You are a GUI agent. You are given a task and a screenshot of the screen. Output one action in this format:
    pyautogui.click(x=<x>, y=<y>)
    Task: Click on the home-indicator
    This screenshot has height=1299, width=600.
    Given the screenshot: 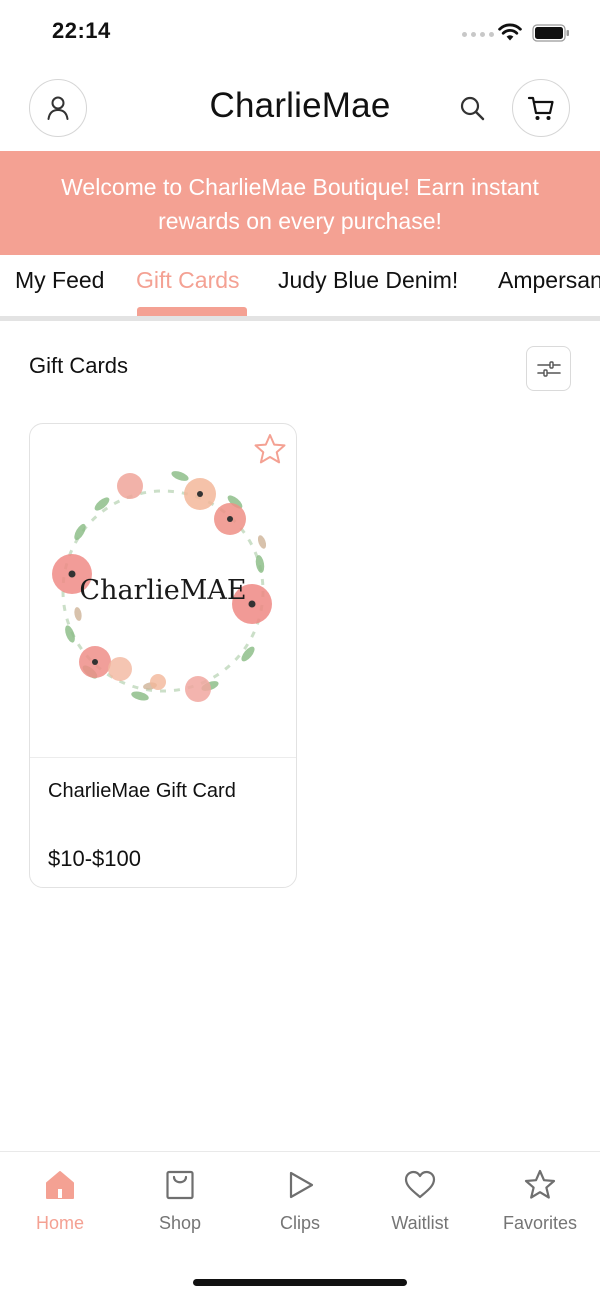 What is the action you would take?
    pyautogui.click(x=300, y=1282)
    